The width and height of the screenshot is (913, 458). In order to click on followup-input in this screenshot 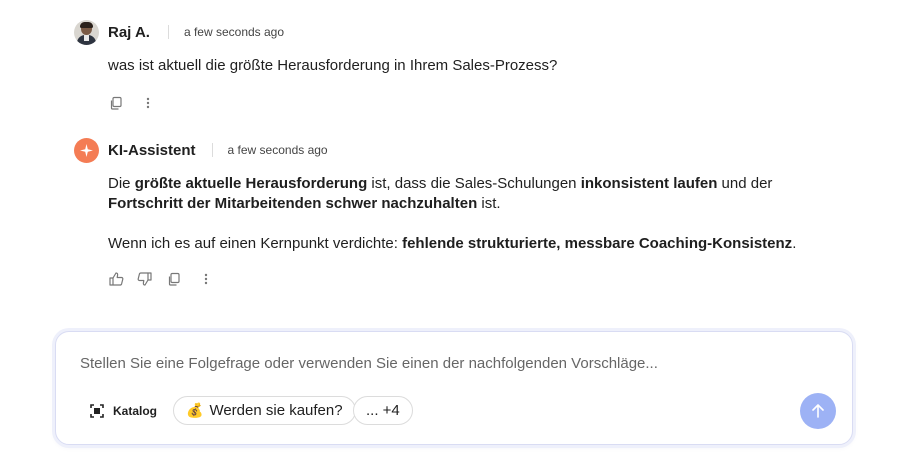, I will do `click(430, 363)`.